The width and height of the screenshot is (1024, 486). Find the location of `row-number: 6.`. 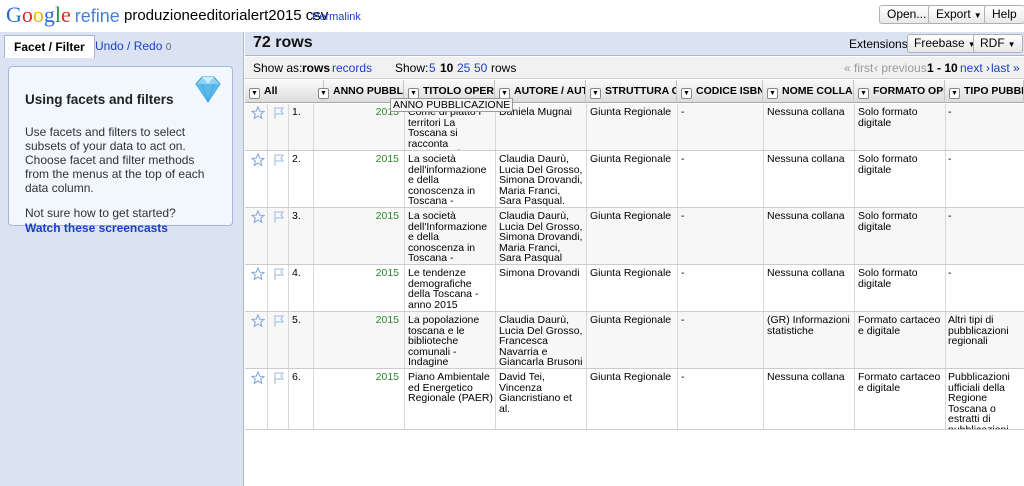

row-number: 6. is located at coordinates (296, 377).